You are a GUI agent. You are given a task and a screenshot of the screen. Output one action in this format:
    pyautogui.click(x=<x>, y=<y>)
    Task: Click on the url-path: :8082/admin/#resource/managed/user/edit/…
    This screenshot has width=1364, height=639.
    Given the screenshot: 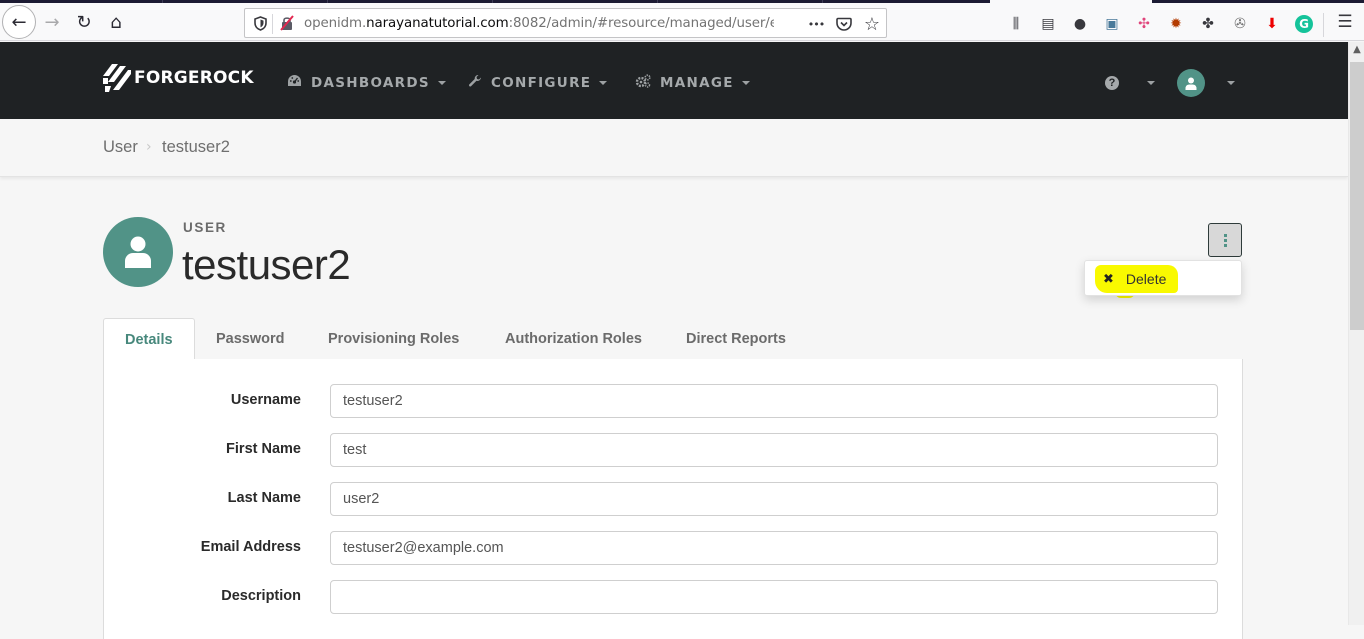 What is the action you would take?
    pyautogui.click(x=641, y=23)
    